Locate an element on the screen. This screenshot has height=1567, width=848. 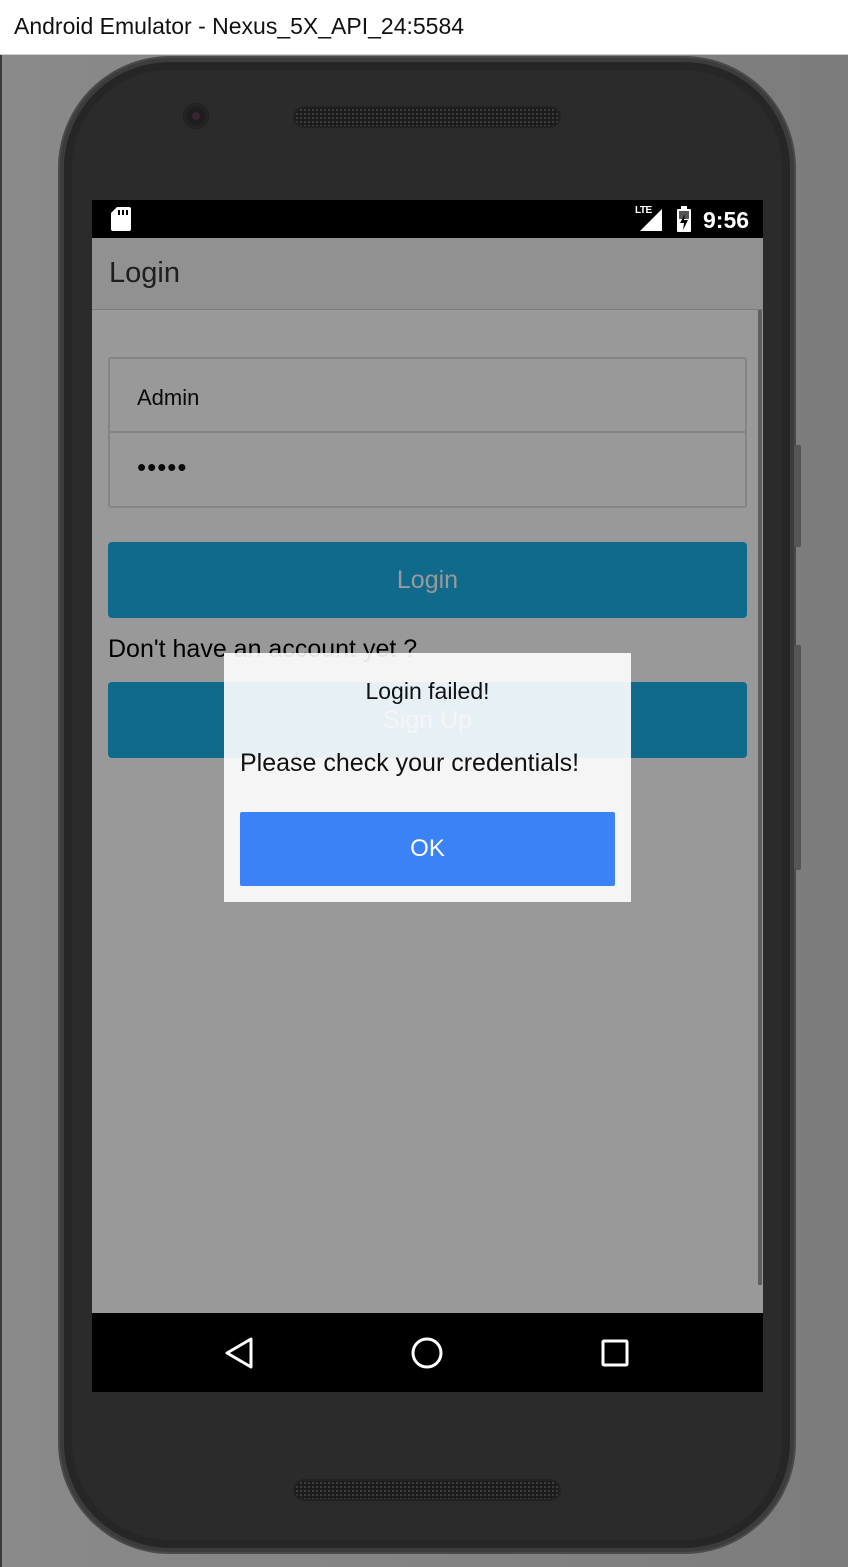
front-camera is located at coordinates (196, 116).